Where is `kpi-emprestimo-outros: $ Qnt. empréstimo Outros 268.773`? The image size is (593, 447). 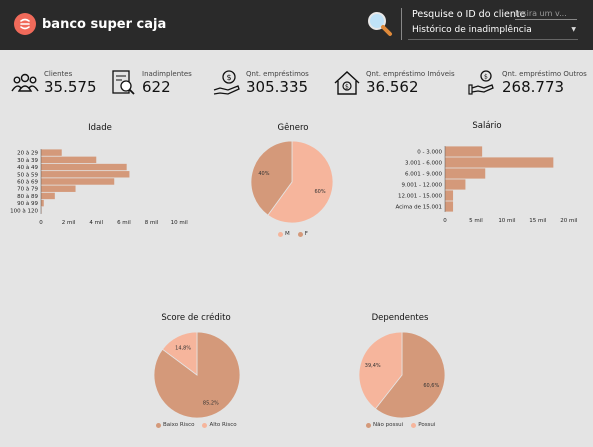
kpi-emprestimo-outros: $ Qnt. empréstimo Outros 268.773 is located at coordinates (527, 83).